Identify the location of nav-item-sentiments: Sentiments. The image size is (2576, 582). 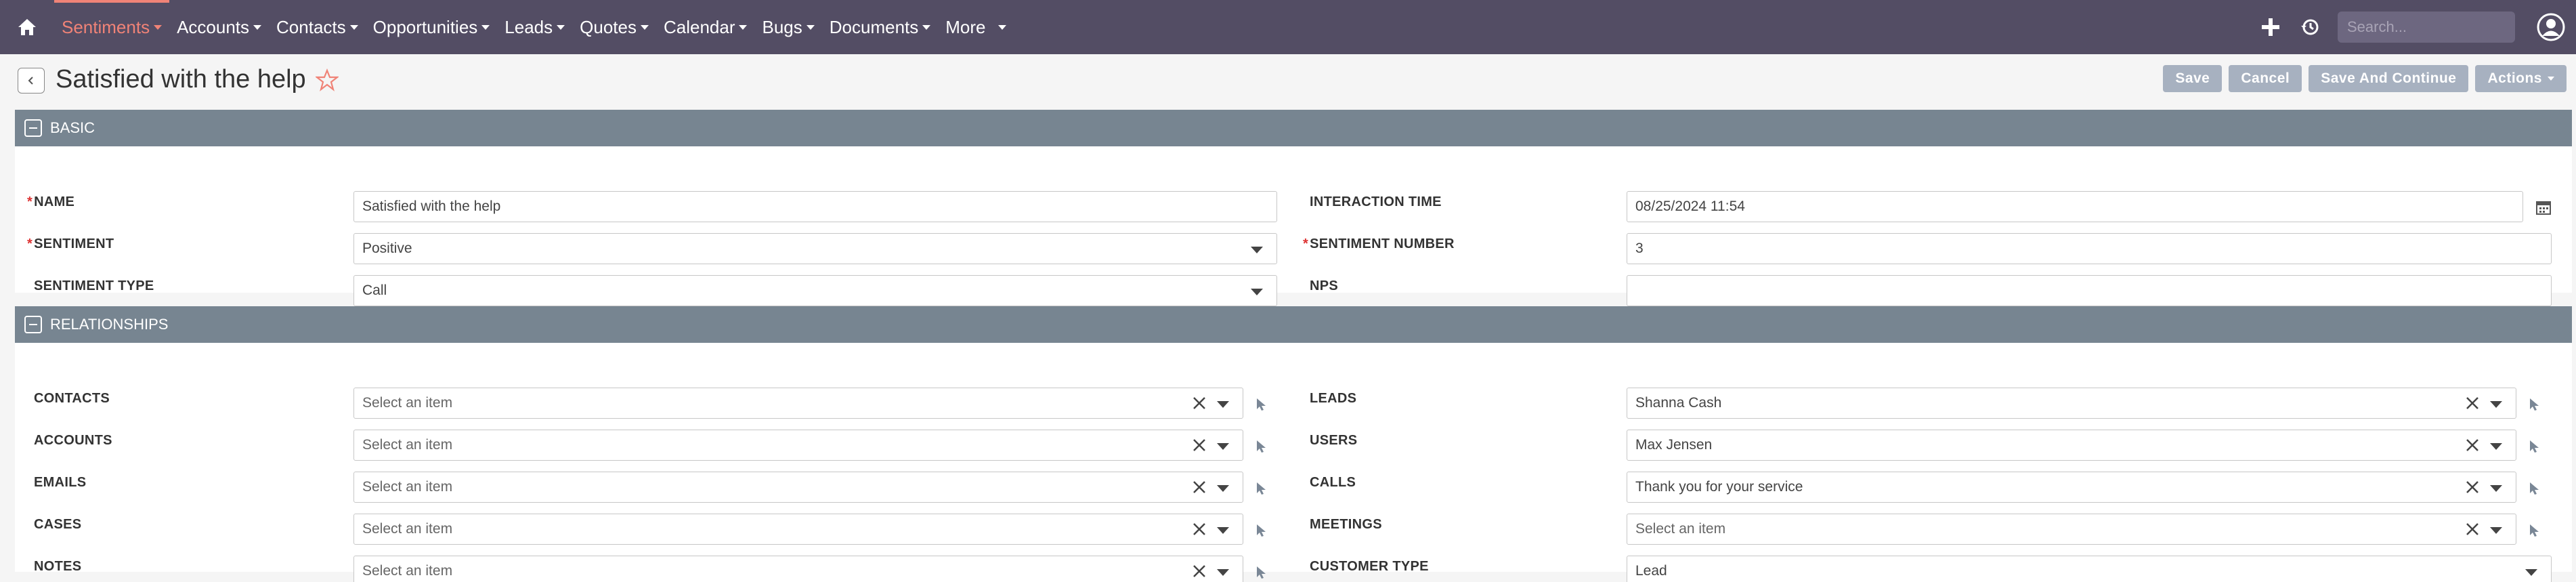
(112, 27).